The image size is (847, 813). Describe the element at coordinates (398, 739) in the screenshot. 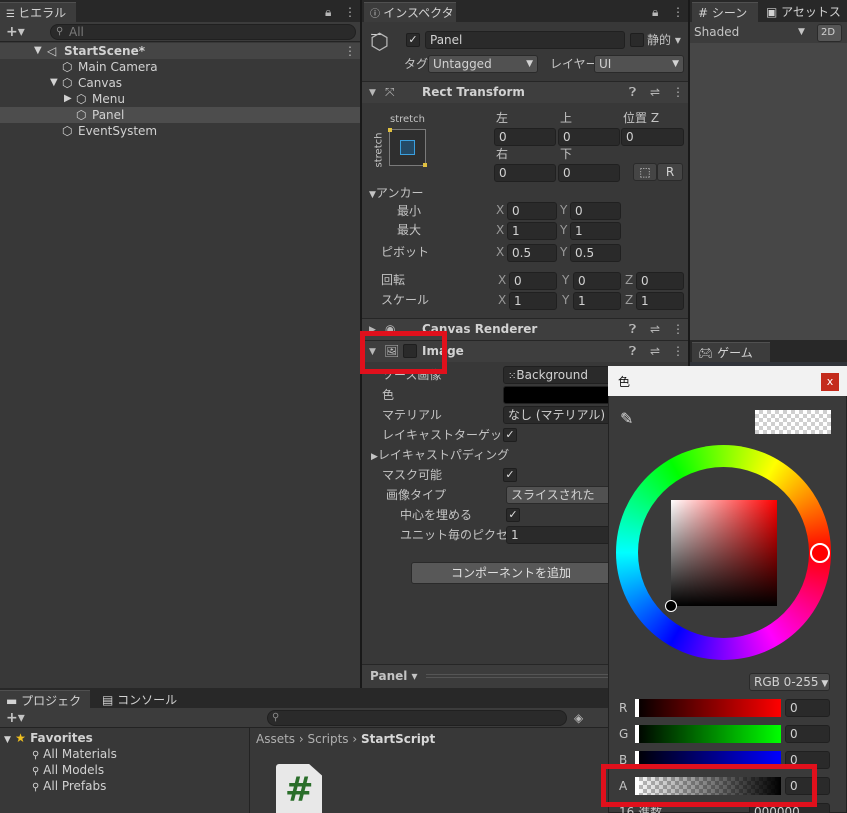

I see `breadcrumb-startscript: StartScript` at that location.